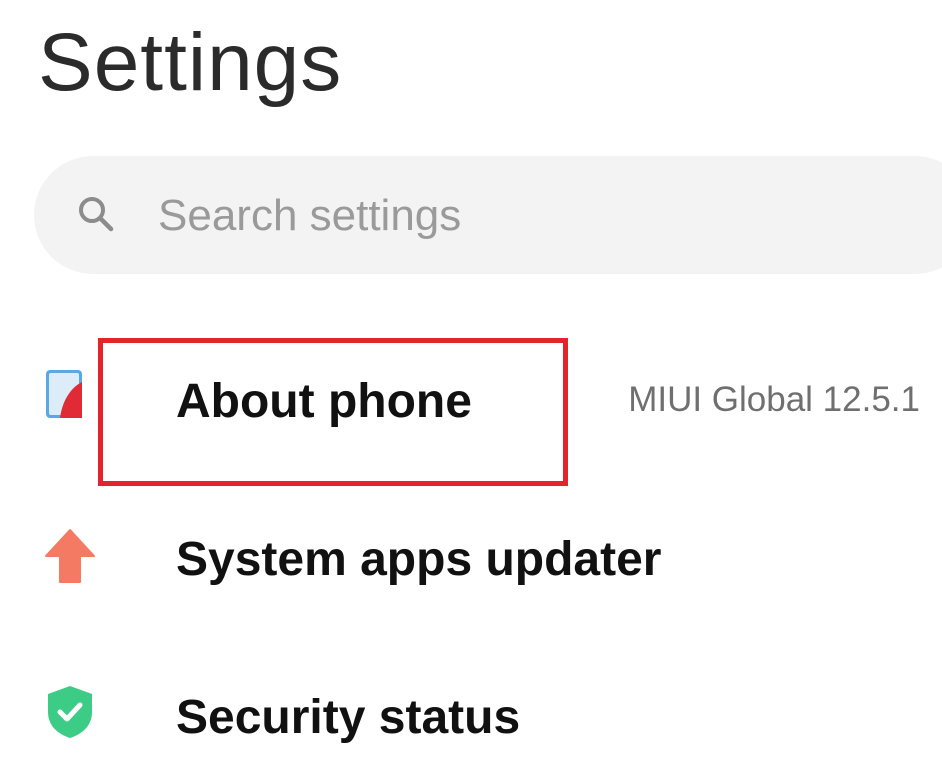 This screenshot has width=942, height=780. I want to click on search-input, so click(478, 216).